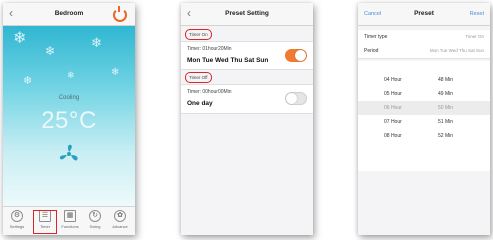  I want to click on picker-row: 07 Hour 51 Min, so click(424, 122).